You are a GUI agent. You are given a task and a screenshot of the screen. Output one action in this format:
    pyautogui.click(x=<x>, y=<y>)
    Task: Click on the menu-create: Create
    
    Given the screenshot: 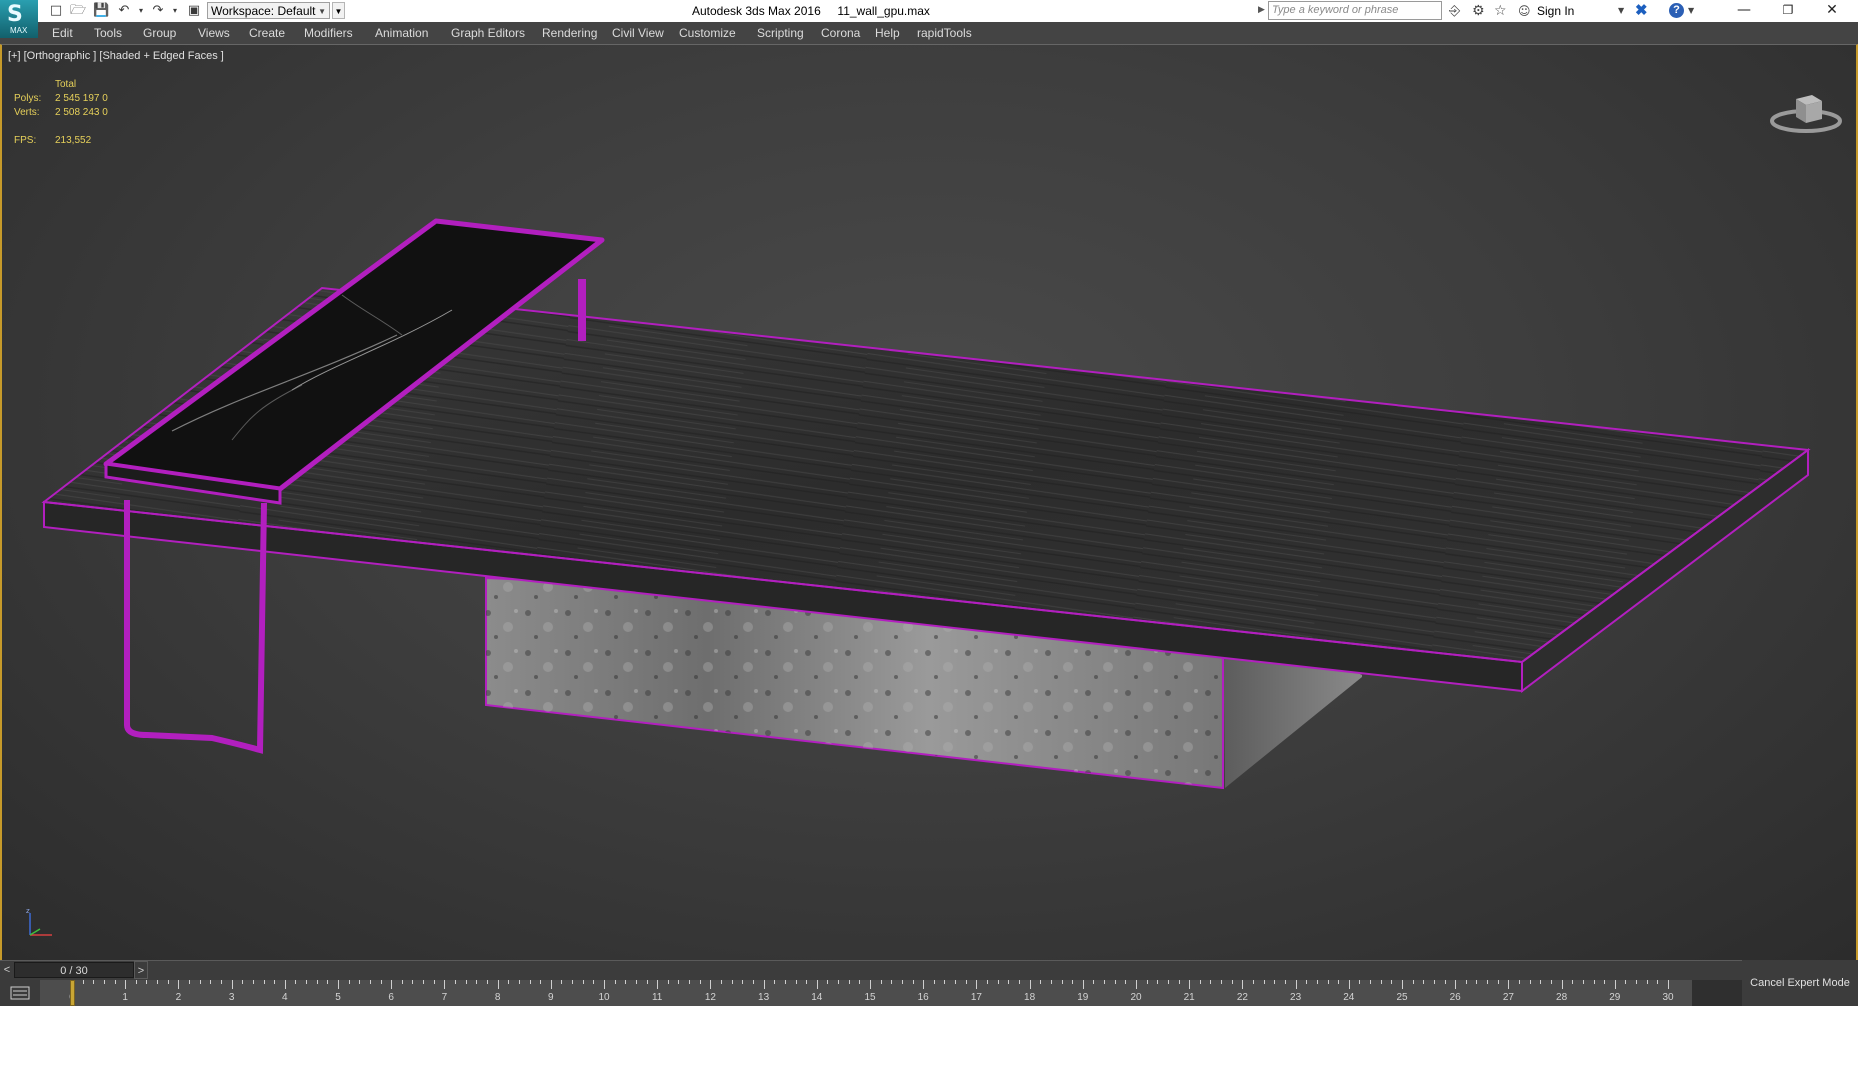 What is the action you would take?
    pyautogui.click(x=267, y=33)
    